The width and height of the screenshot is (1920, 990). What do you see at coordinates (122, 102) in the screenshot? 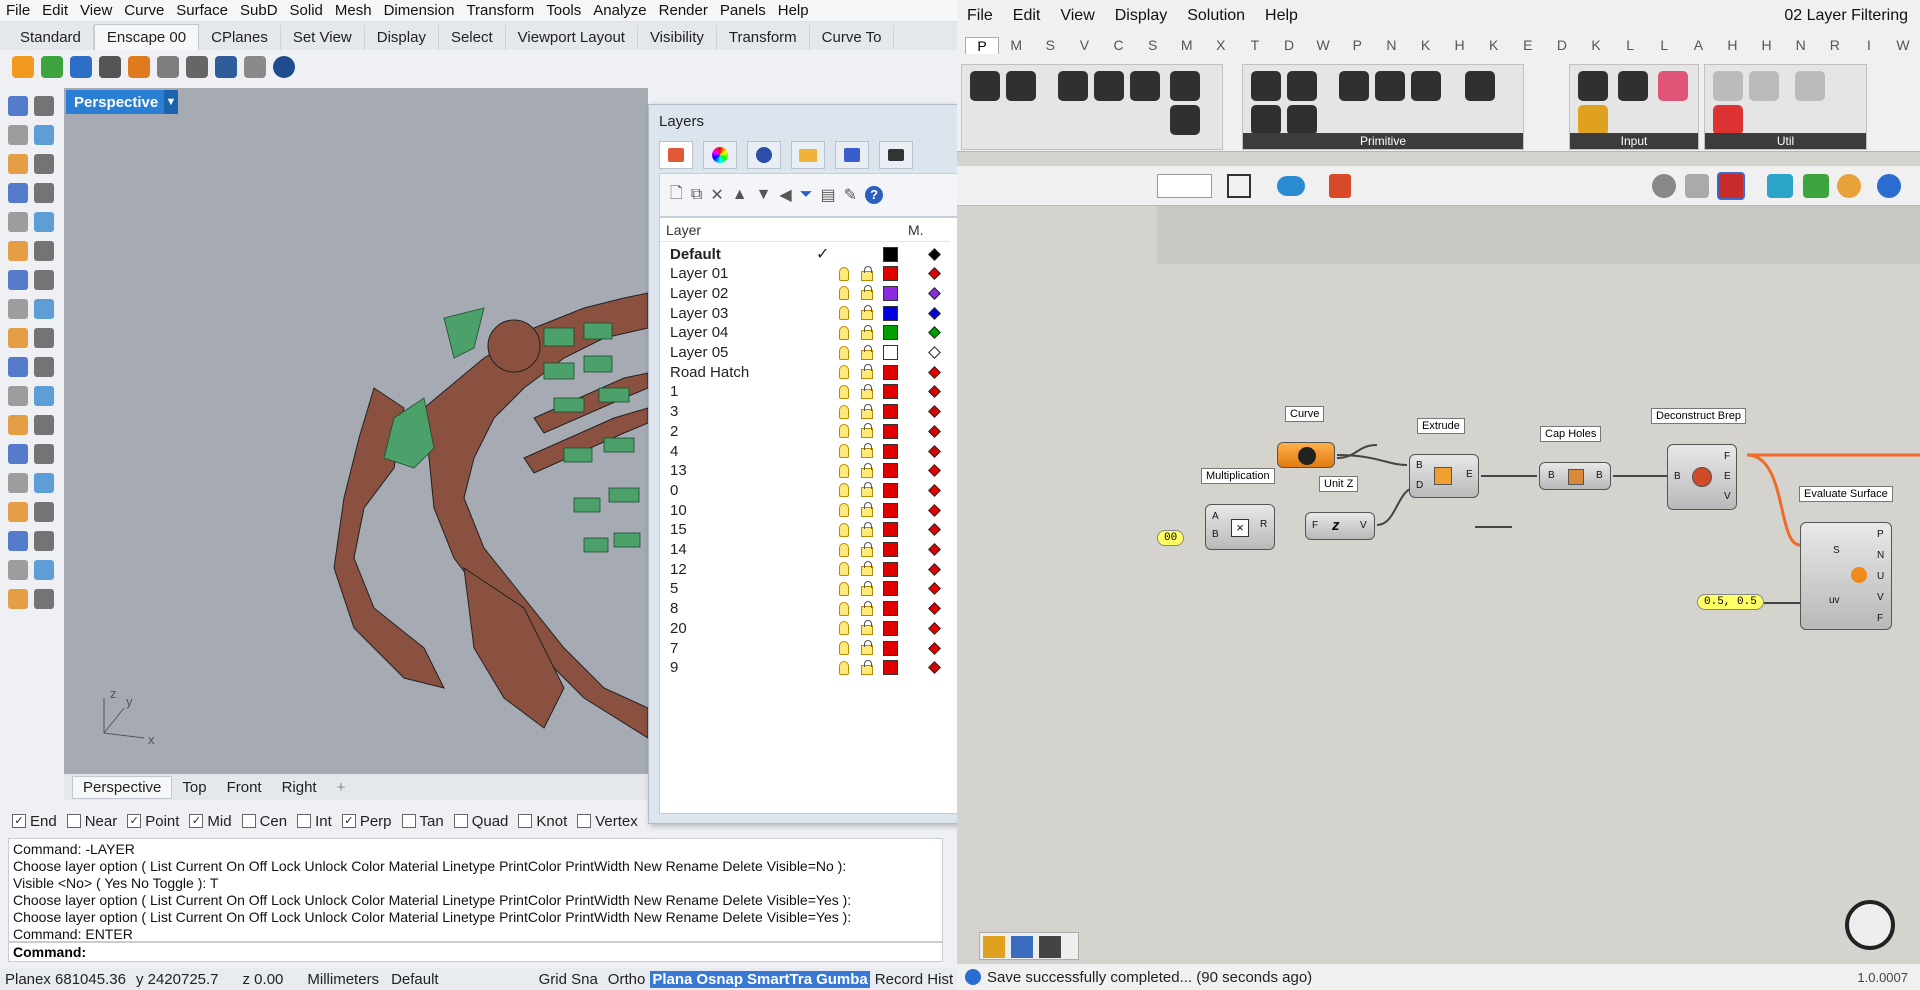
I see `viewport-title-tab: Perspective` at bounding box center [122, 102].